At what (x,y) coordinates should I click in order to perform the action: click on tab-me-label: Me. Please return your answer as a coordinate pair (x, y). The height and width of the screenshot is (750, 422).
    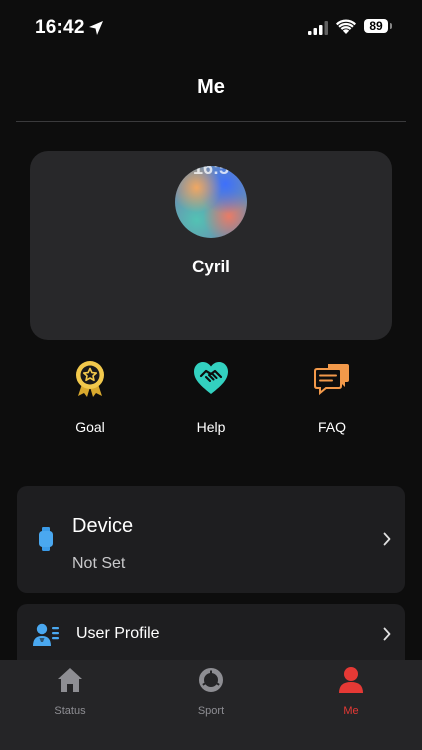
    Looking at the image, I should click on (351, 711).